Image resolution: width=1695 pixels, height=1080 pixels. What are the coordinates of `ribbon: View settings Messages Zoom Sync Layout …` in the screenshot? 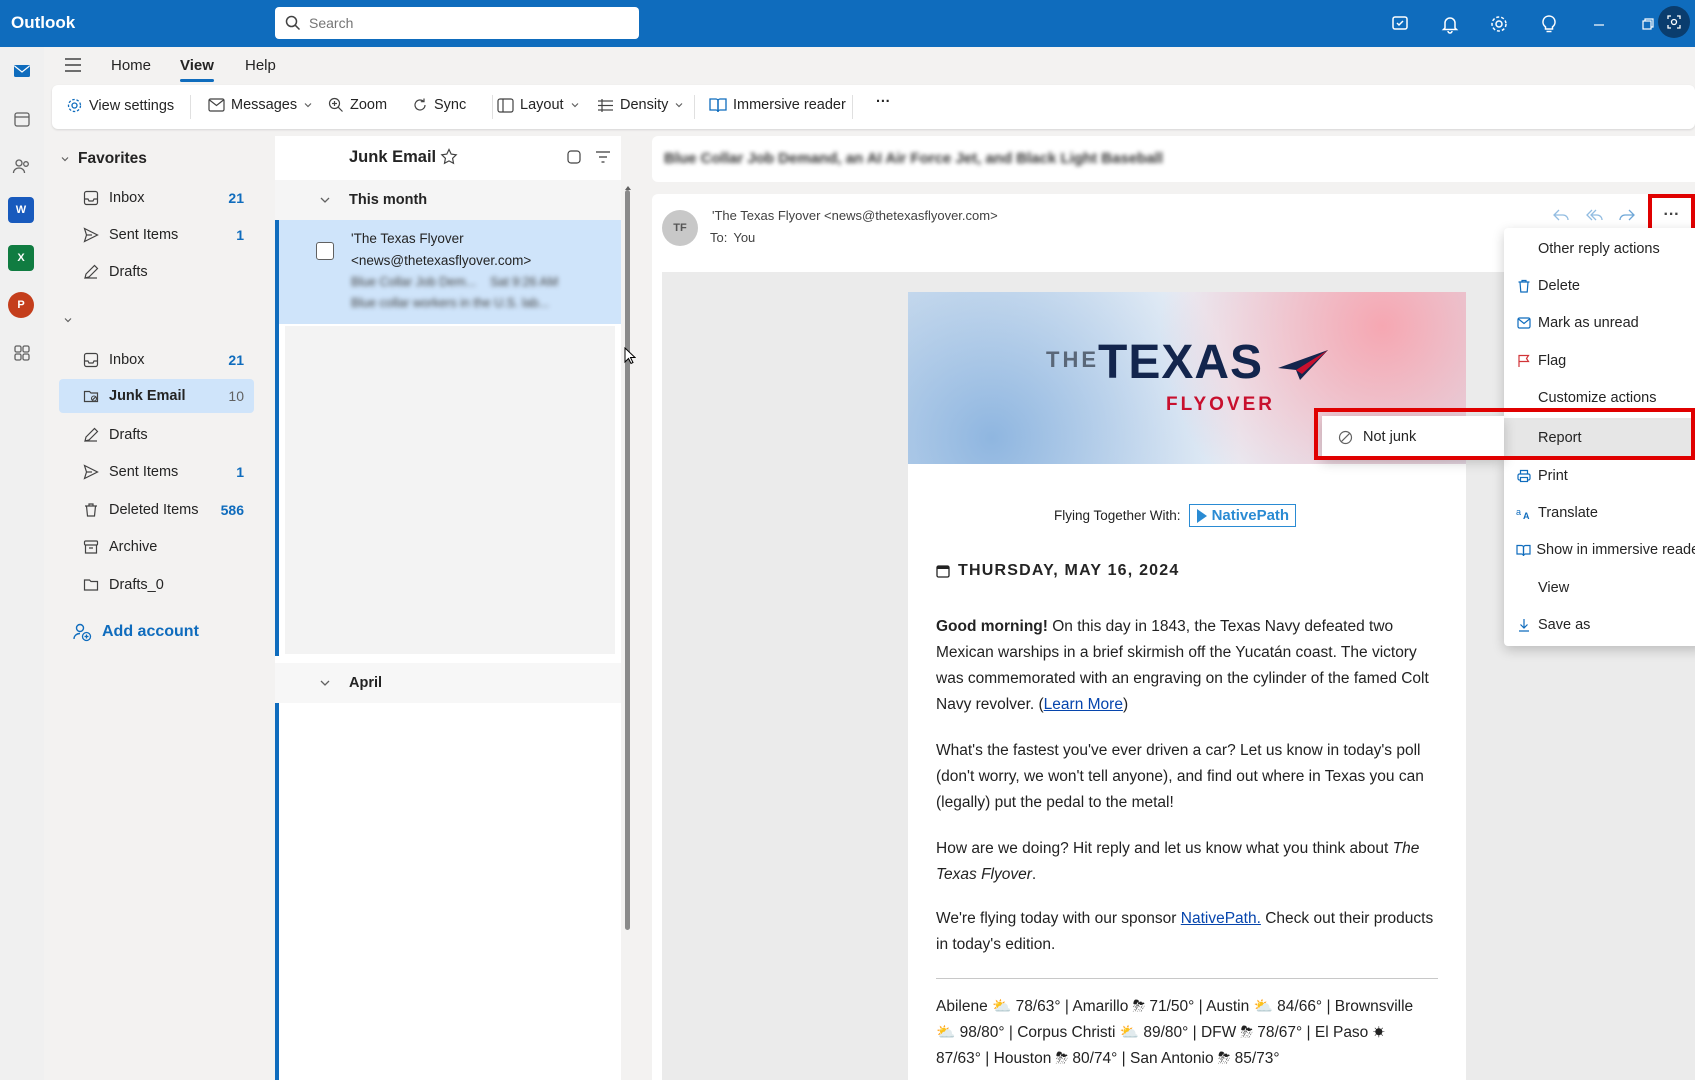 It's located at (873, 107).